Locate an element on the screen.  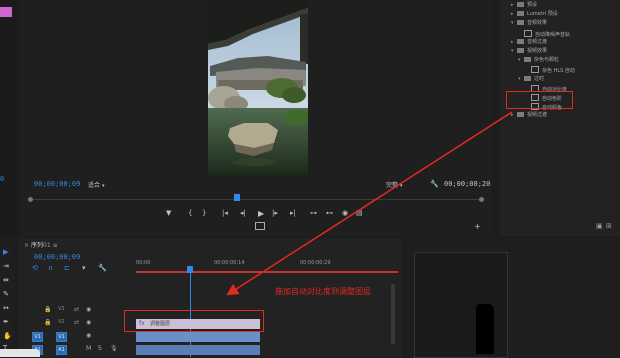
tools-panel: ▶ ⇥ ⇹ ✎ ↔ ✒ ✋ T is located at coordinates (7, 299).